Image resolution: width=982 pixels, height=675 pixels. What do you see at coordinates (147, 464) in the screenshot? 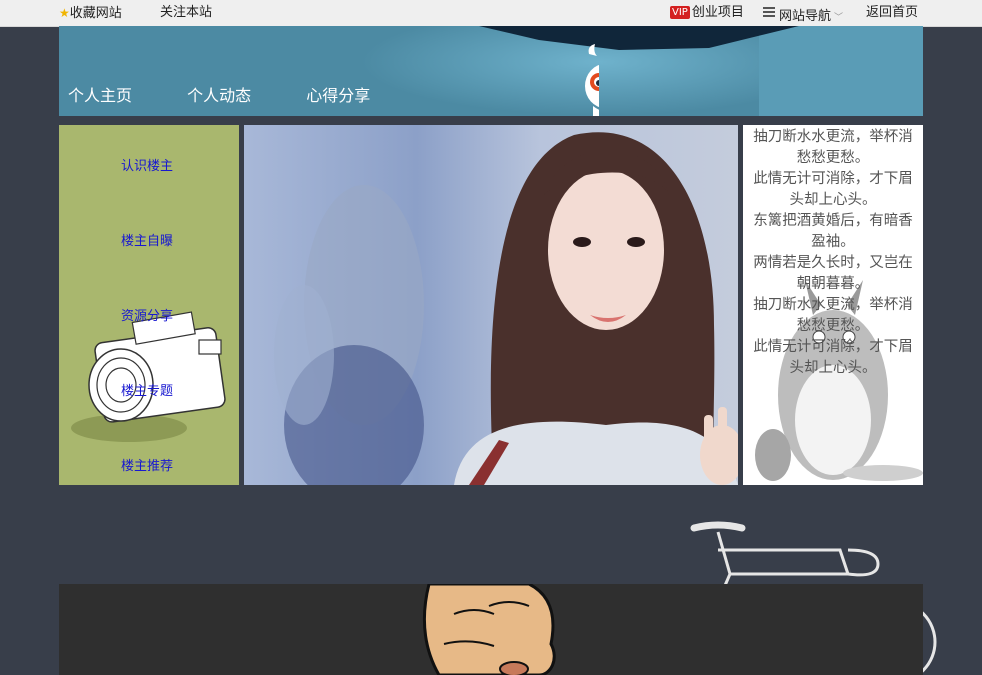
I see `sidebar-link-recommend: 楼主推荐` at bounding box center [147, 464].